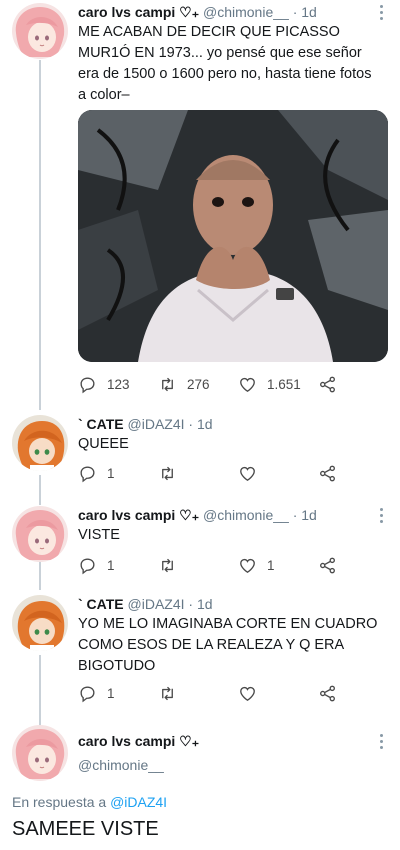  What do you see at coordinates (284, 384) in the screenshot?
I see `like-count: 1.651` at bounding box center [284, 384].